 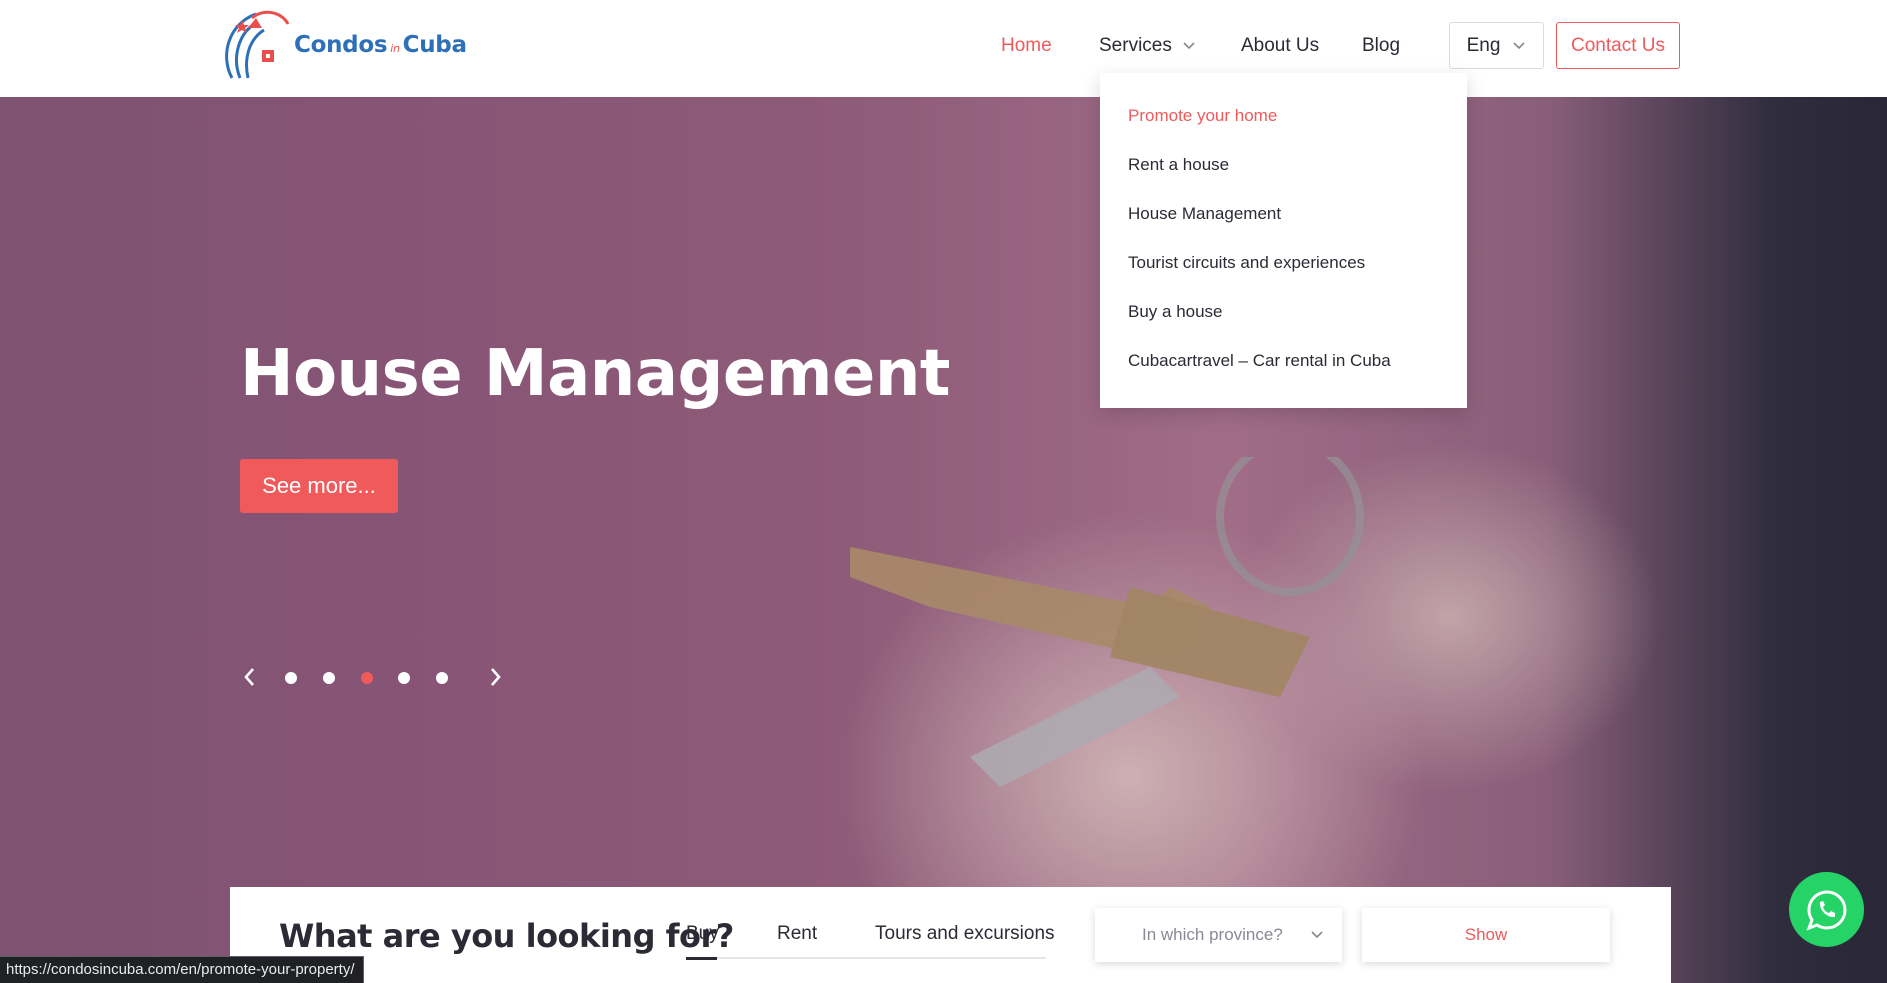 What do you see at coordinates (1135, 45) in the screenshot?
I see `nav-services-label: Services` at bounding box center [1135, 45].